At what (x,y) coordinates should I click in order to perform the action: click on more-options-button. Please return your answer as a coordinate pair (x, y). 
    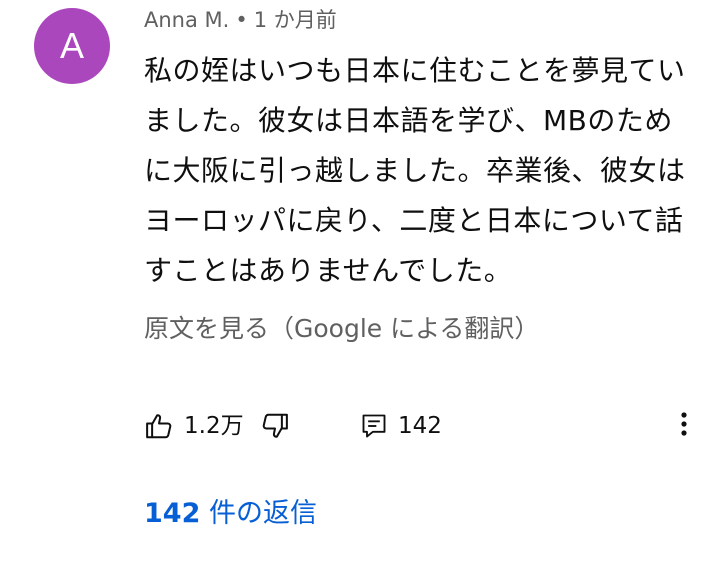
    Looking at the image, I should click on (684, 426).